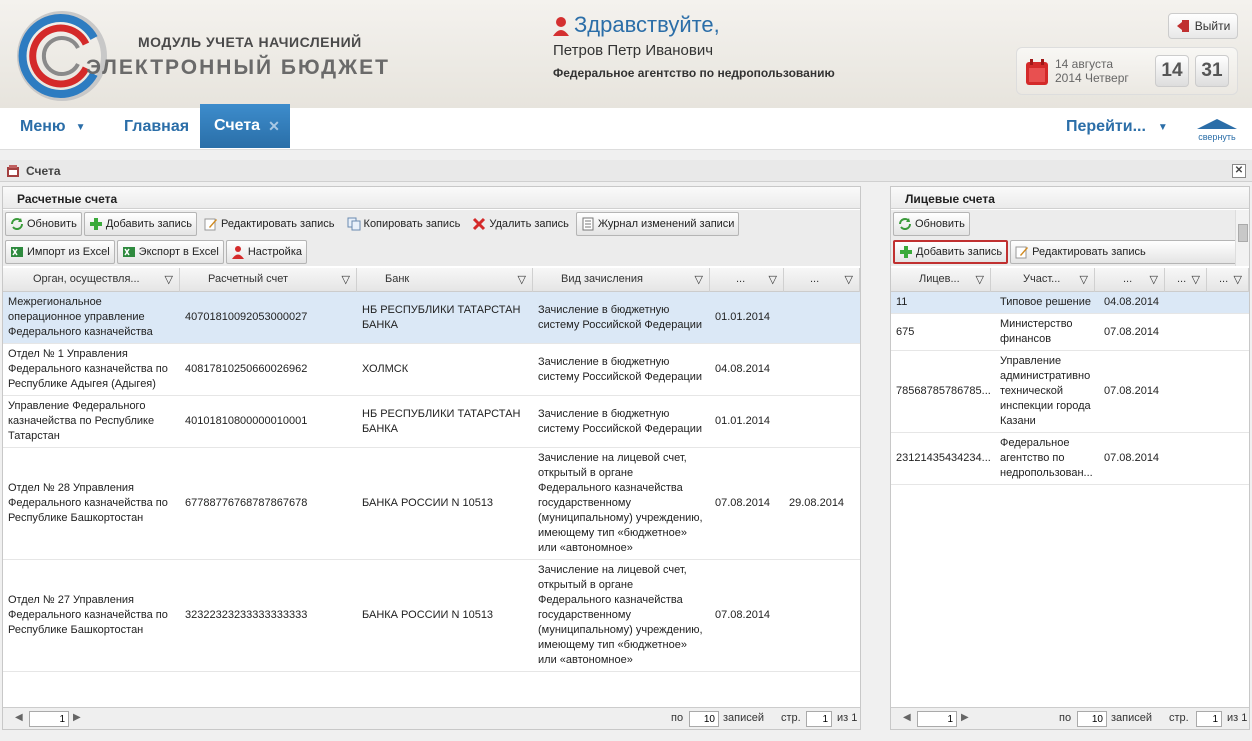 The width and height of the screenshot is (1252, 741). I want to click on edit-record-label: Редактировать запись, so click(277, 224).